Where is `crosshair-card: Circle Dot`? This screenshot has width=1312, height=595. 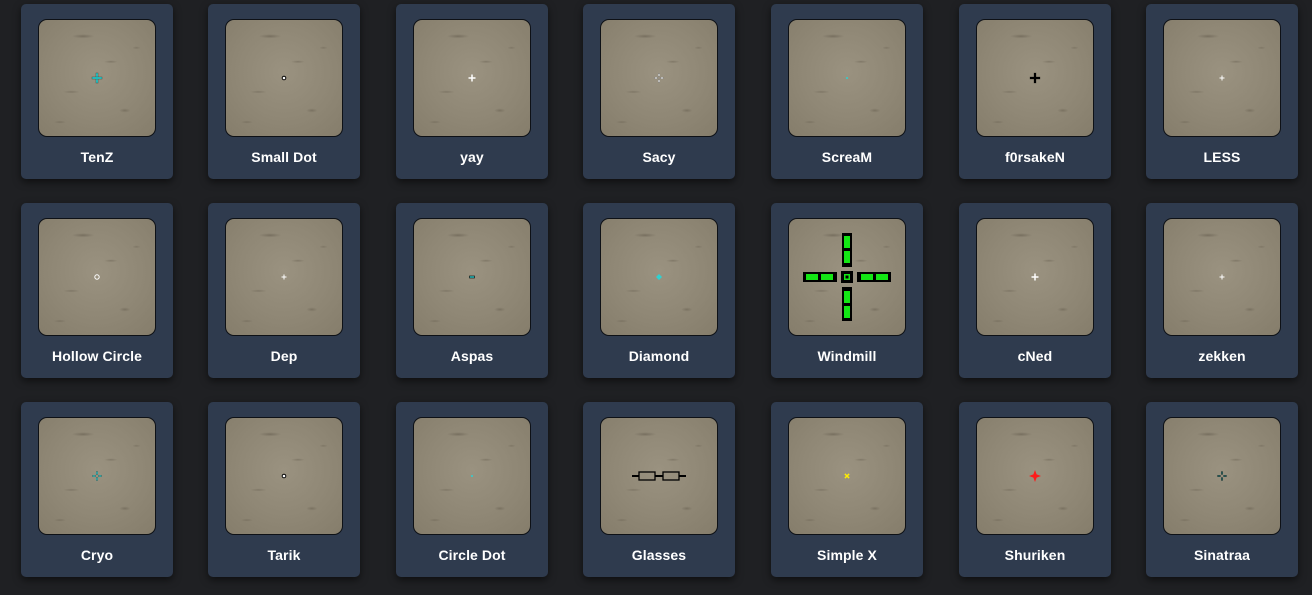 crosshair-card: Circle Dot is located at coordinates (472, 489).